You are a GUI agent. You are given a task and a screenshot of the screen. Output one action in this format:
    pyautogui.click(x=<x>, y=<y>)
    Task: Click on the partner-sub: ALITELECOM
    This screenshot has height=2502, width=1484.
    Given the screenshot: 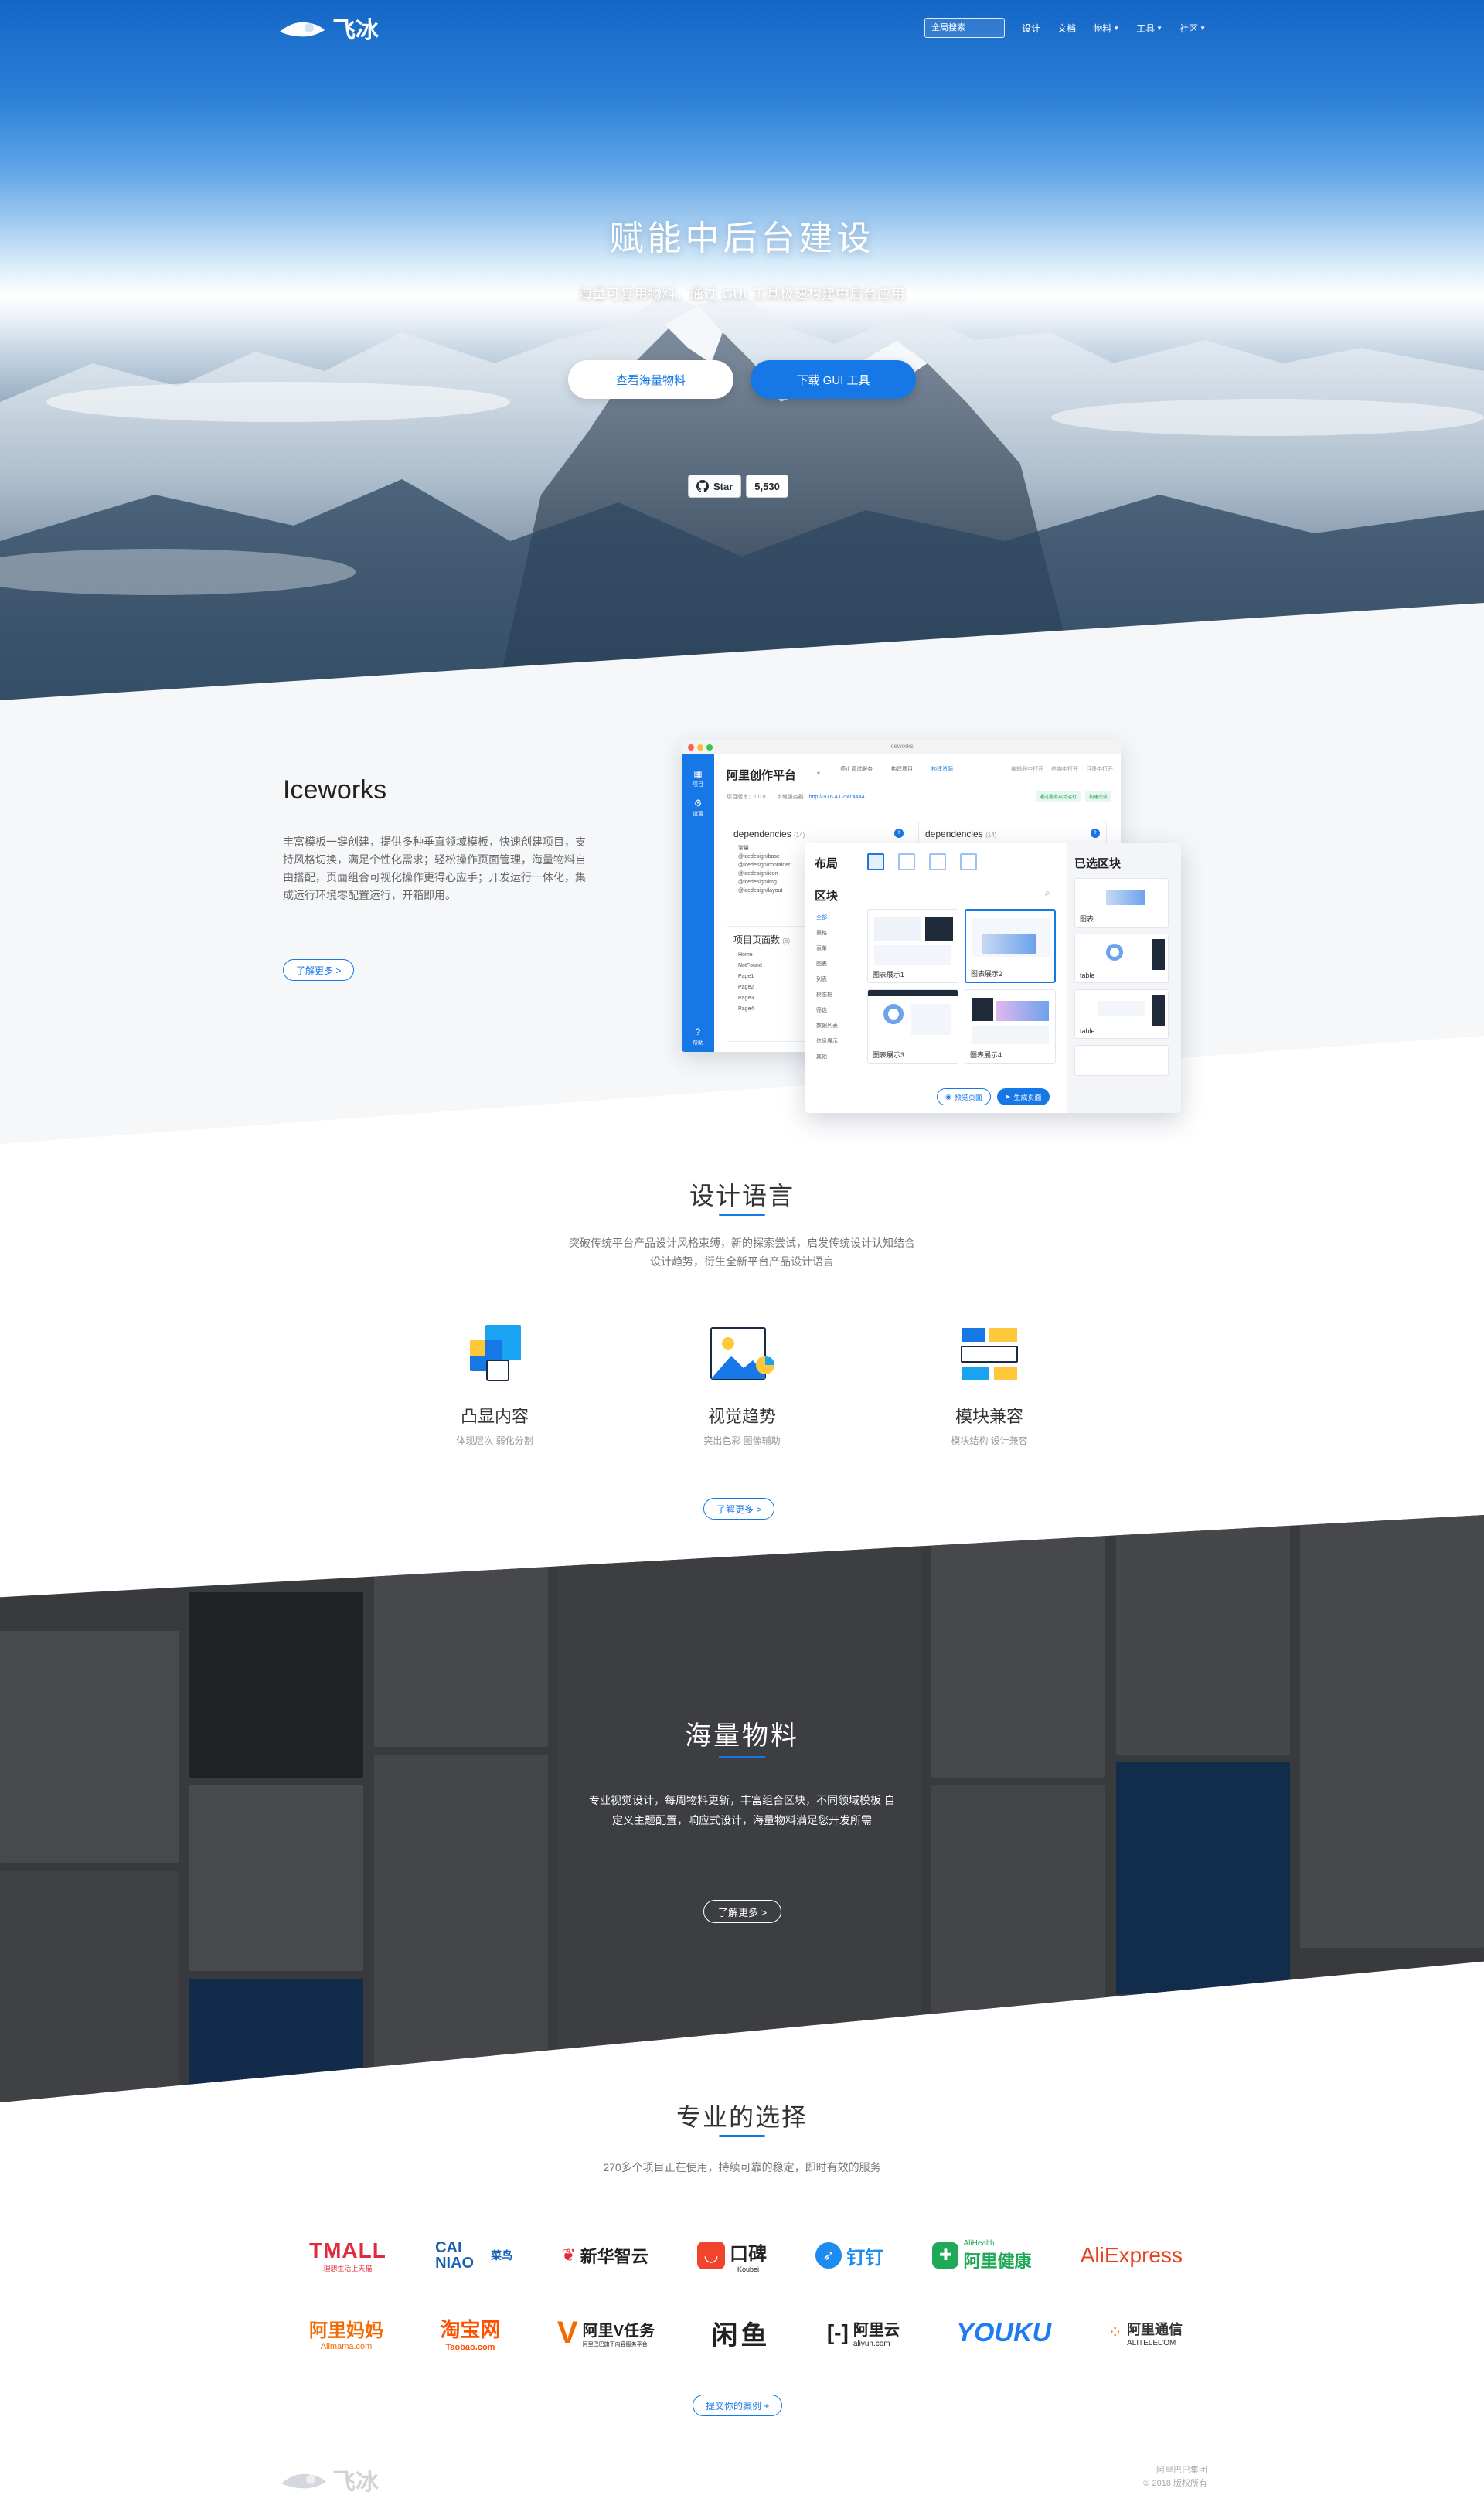 What is the action you would take?
    pyautogui.click(x=1151, y=2342)
    